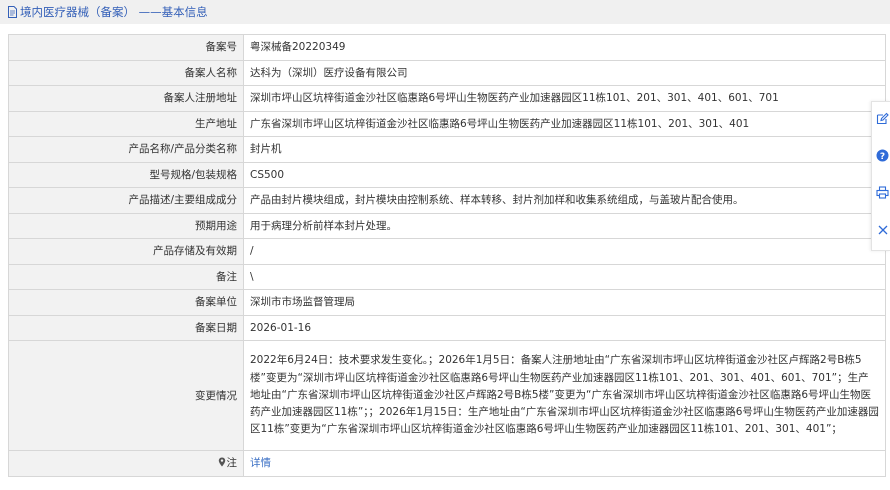 Image resolution: width=890 pixels, height=490 pixels. What do you see at coordinates (12, 12) in the screenshot?
I see `document-icon` at bounding box center [12, 12].